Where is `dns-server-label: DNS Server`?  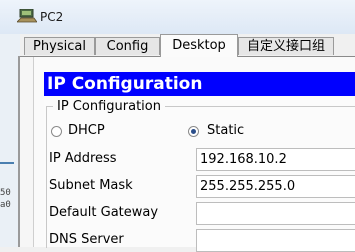 dns-server-label: DNS Server is located at coordinates (86, 239).